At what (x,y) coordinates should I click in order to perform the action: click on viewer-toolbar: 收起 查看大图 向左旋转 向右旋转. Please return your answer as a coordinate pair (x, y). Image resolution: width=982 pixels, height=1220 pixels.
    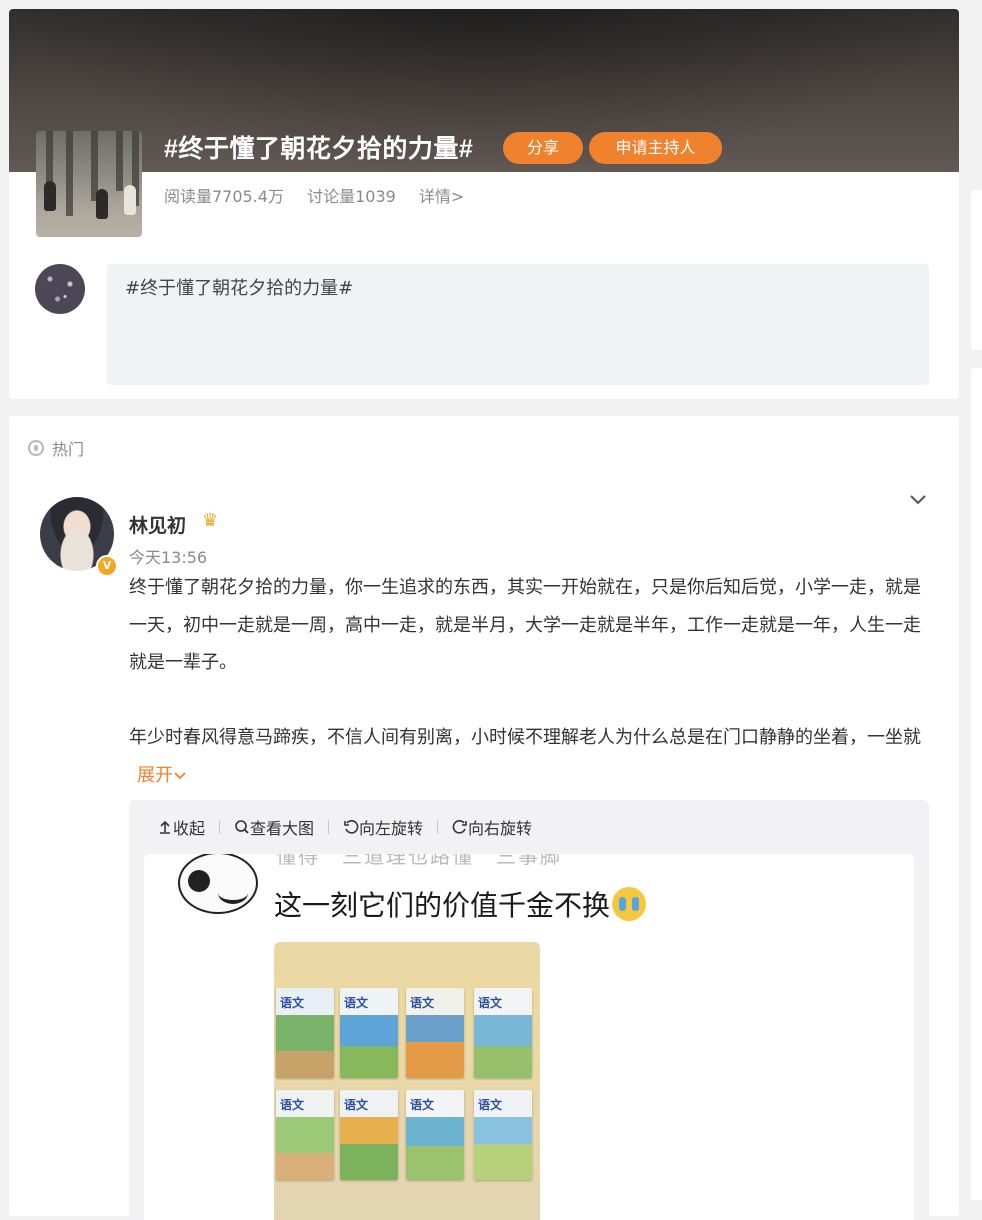
    Looking at the image, I should click on (529, 827).